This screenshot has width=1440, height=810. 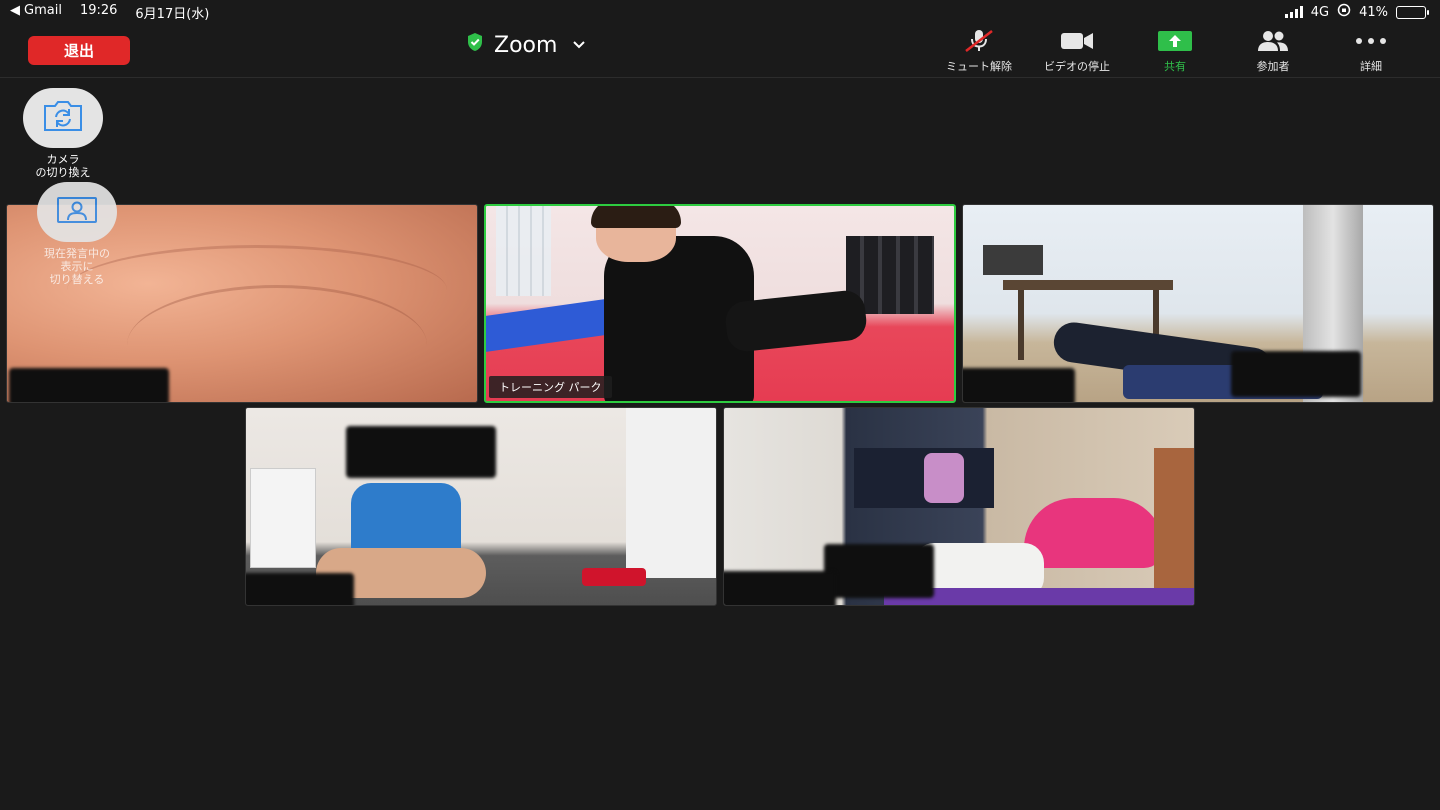 I want to click on stop-video-button: ビデオの停止, so click(x=1077, y=52).